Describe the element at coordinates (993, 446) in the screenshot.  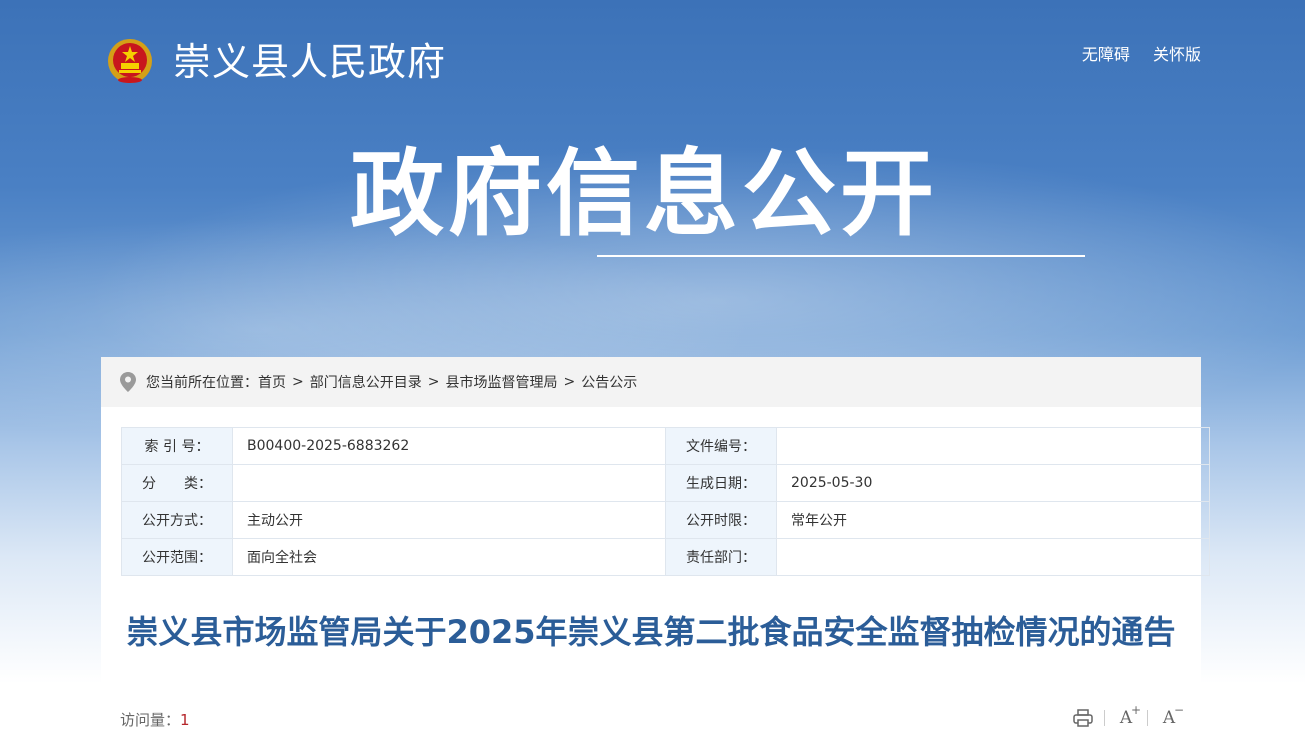
I see `file-number-value` at that location.